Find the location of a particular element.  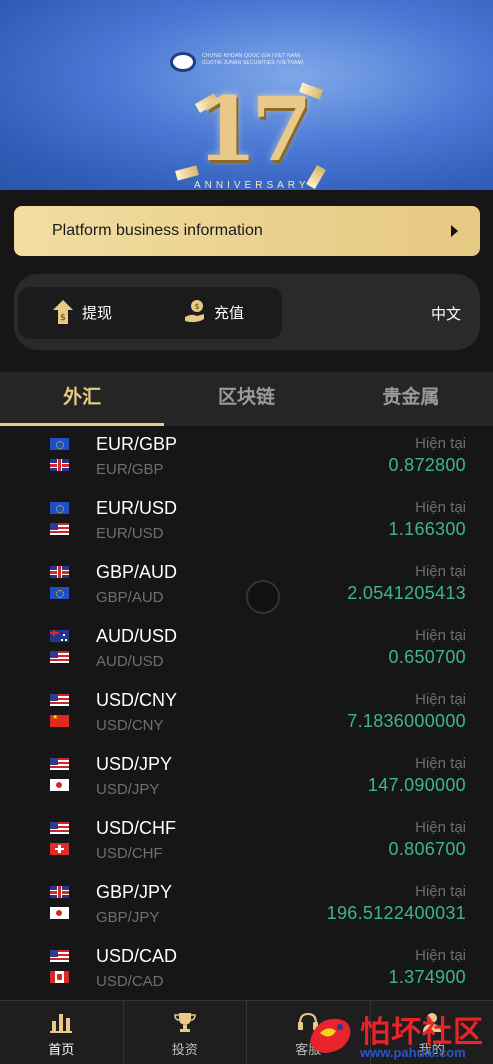

anniversary-caption: ANNIVERSARY is located at coordinates (252, 185).